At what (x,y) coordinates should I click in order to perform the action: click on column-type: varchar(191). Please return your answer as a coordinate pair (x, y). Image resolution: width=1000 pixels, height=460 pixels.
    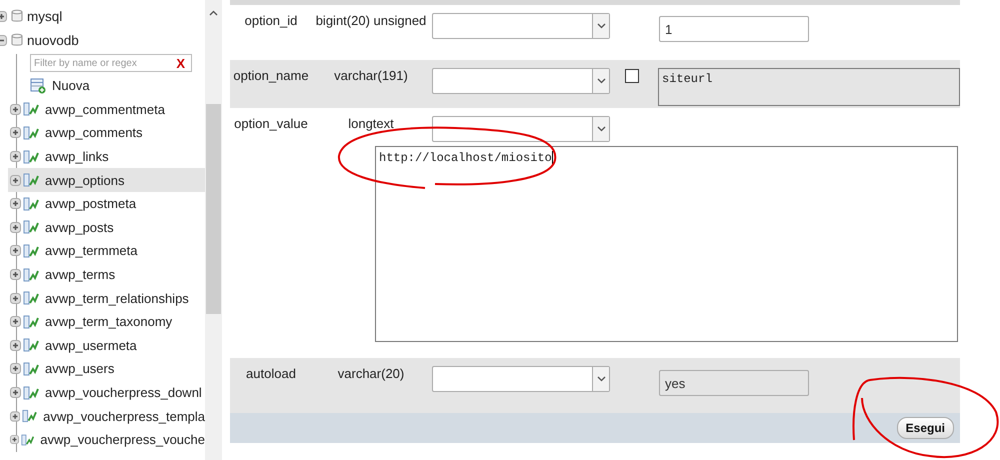
    Looking at the image, I should click on (371, 75).